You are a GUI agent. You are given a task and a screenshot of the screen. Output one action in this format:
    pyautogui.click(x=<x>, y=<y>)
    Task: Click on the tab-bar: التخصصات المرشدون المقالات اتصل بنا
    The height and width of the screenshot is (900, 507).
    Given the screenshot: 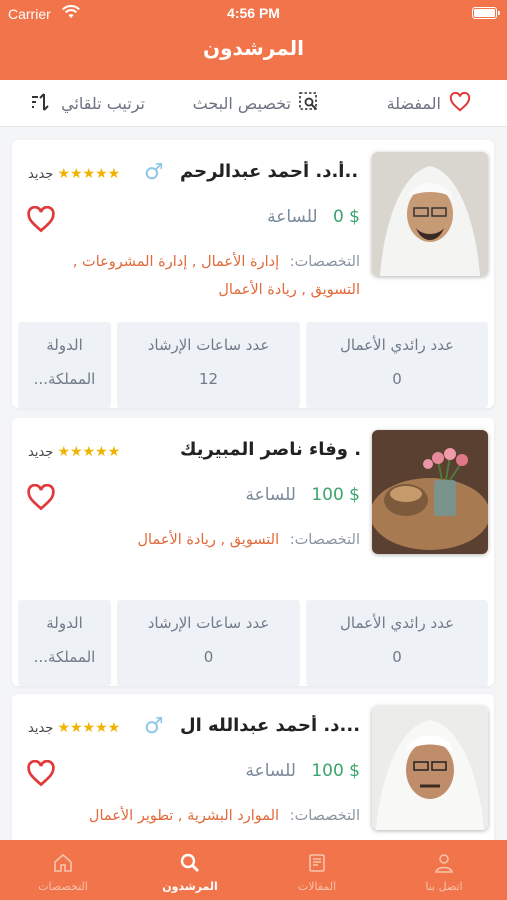 What is the action you would take?
    pyautogui.click(x=253, y=870)
    